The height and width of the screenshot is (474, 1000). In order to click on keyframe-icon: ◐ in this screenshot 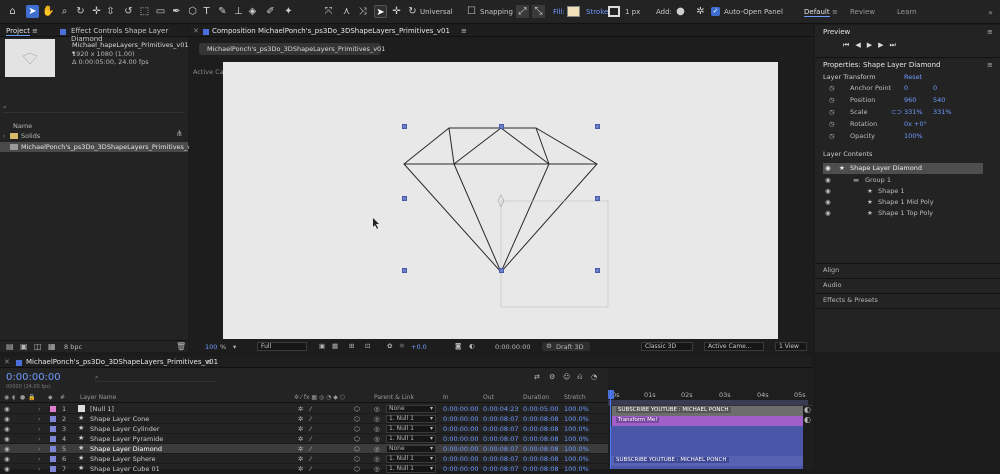, I will do `click(807, 409)`.